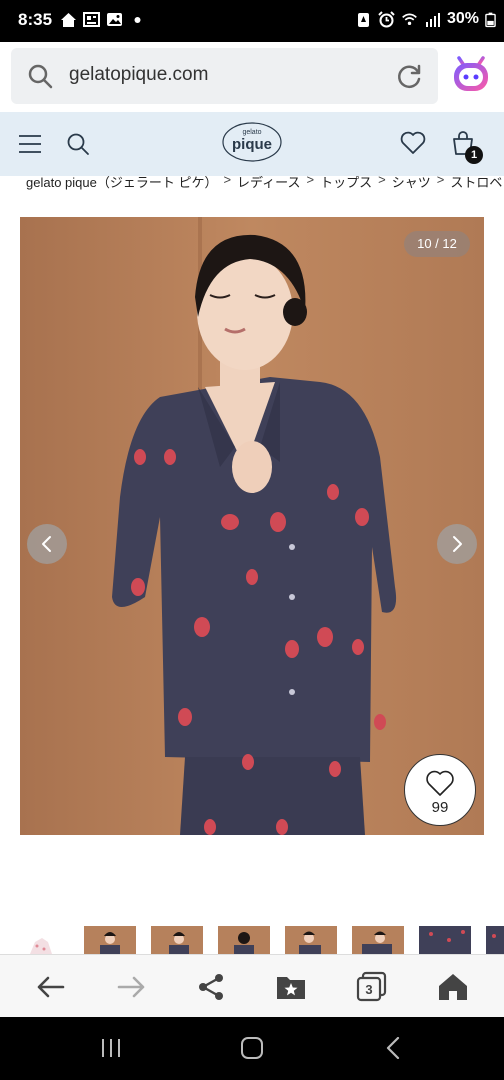  I want to click on browser-address-area: gelatopique.com, so click(252, 77).